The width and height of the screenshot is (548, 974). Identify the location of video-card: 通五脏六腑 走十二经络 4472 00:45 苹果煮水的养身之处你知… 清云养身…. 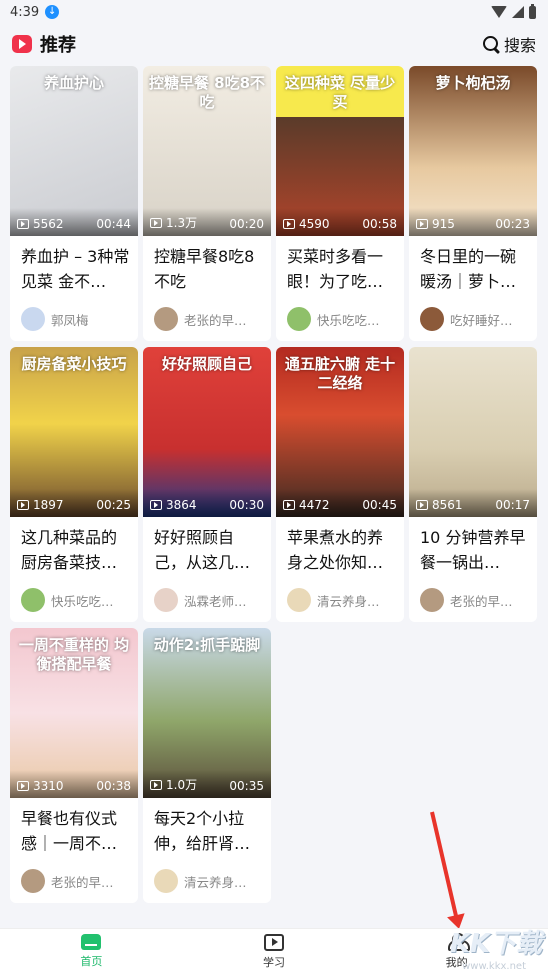
(340, 484).